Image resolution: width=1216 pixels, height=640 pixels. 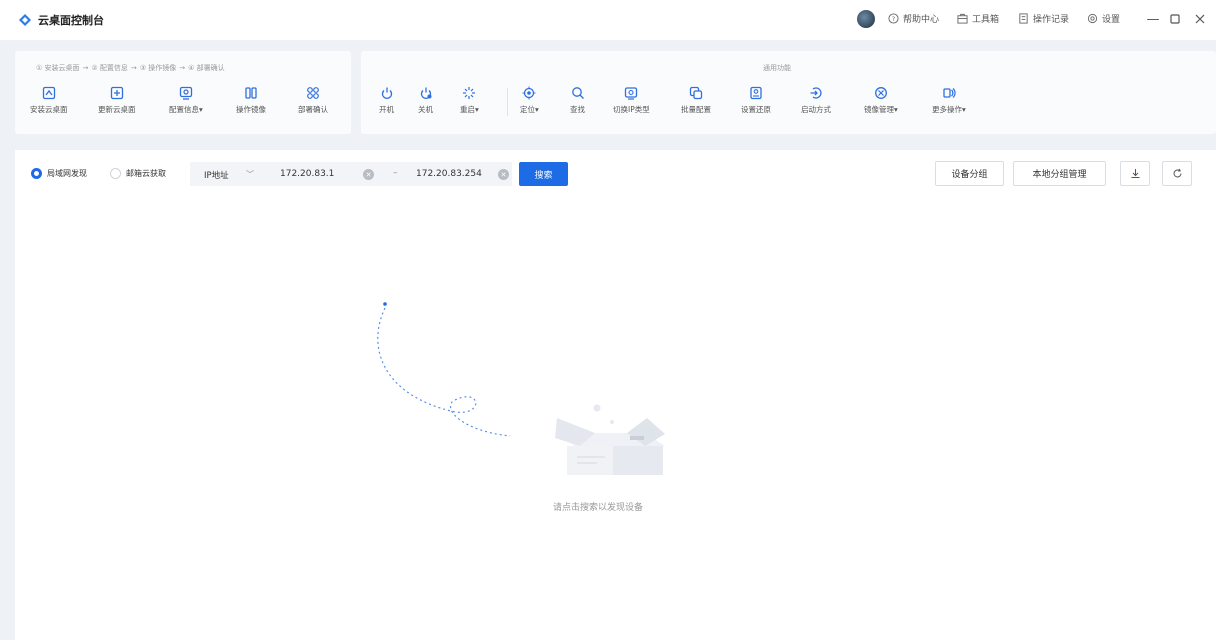 I want to click on config-info-label: 配置信息▾, so click(x=186, y=109).